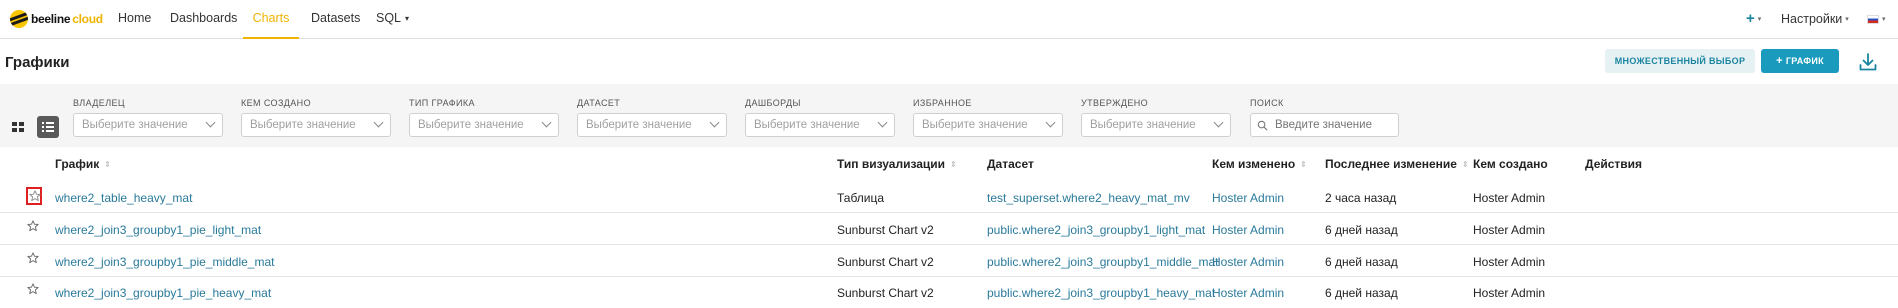 Image resolution: width=1898 pixels, height=308 pixels. I want to click on created-by-select: Выберите значение, so click(316, 125).